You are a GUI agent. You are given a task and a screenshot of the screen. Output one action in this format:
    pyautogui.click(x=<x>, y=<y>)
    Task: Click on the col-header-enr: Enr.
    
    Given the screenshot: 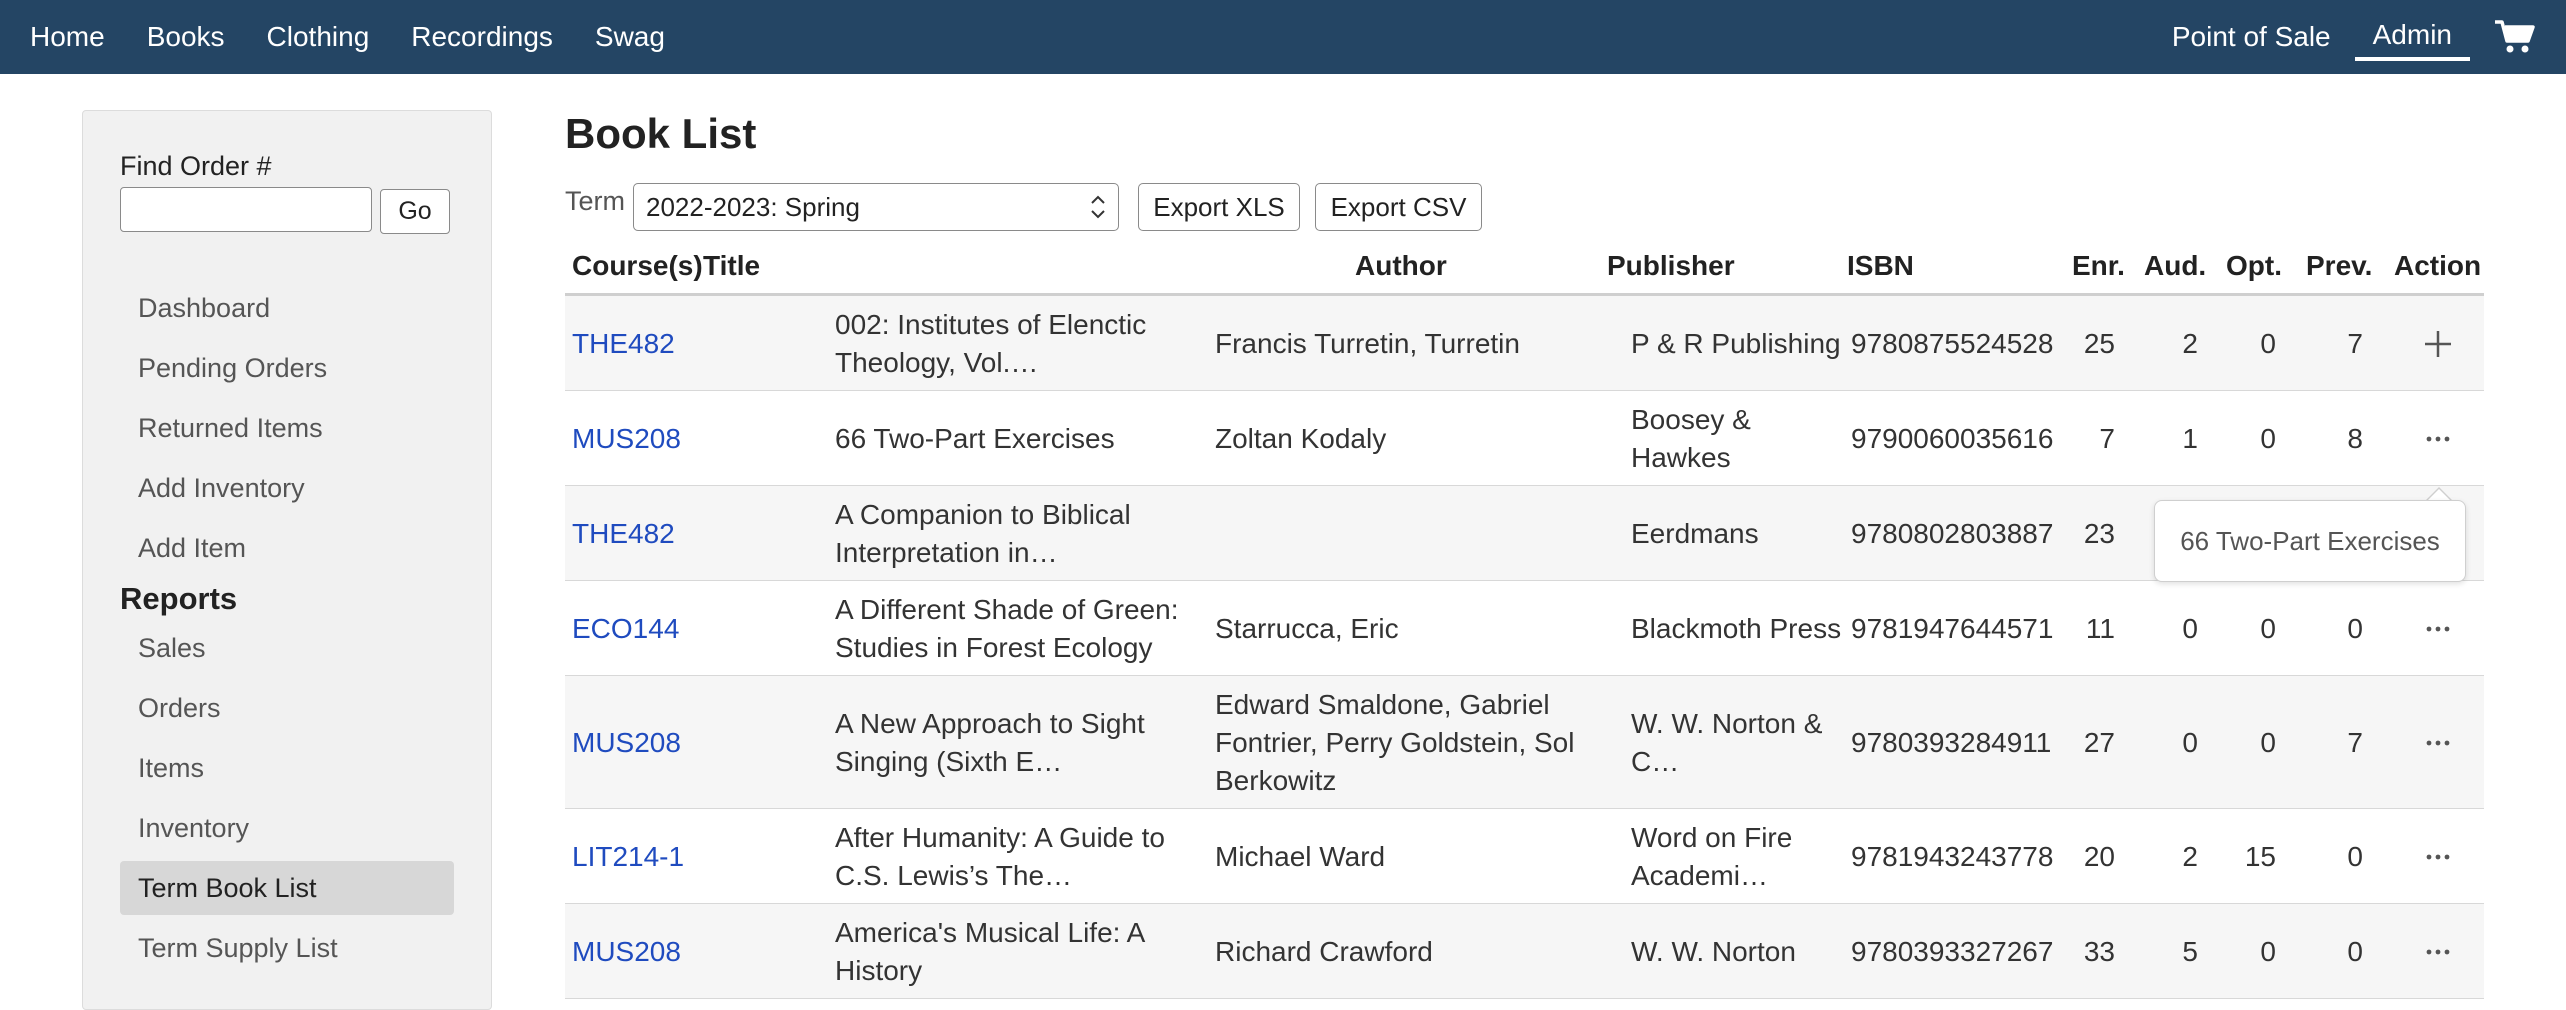 What is the action you would take?
    pyautogui.click(x=2098, y=266)
    